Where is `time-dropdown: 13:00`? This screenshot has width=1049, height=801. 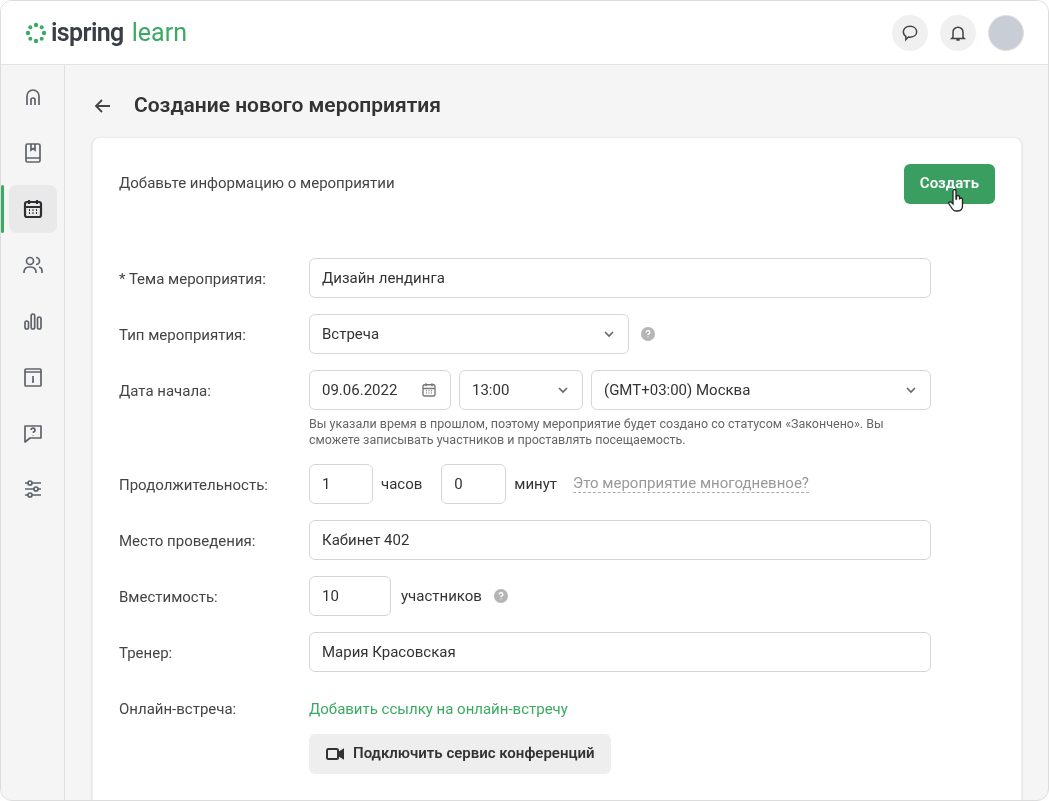
time-dropdown: 13:00 is located at coordinates (521, 390).